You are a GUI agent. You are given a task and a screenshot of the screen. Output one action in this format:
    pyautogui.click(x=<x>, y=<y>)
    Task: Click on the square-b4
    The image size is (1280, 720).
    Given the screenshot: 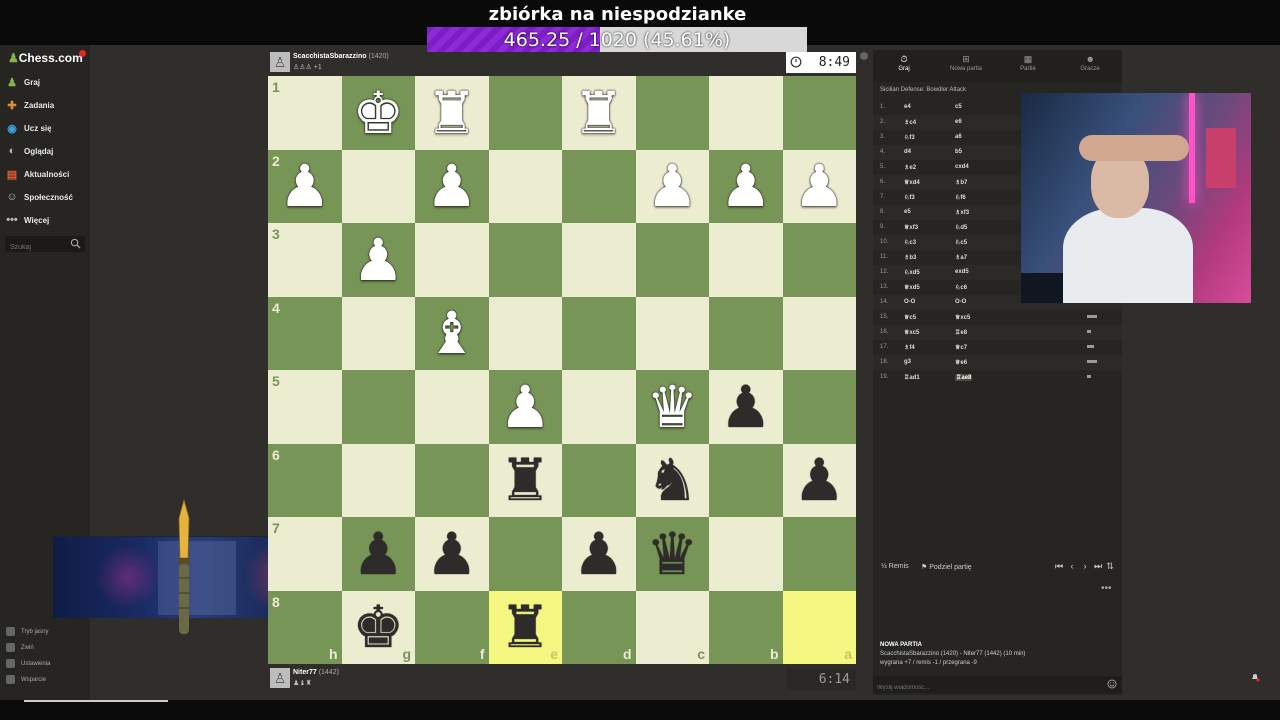 What is the action you would take?
    pyautogui.click(x=746, y=333)
    